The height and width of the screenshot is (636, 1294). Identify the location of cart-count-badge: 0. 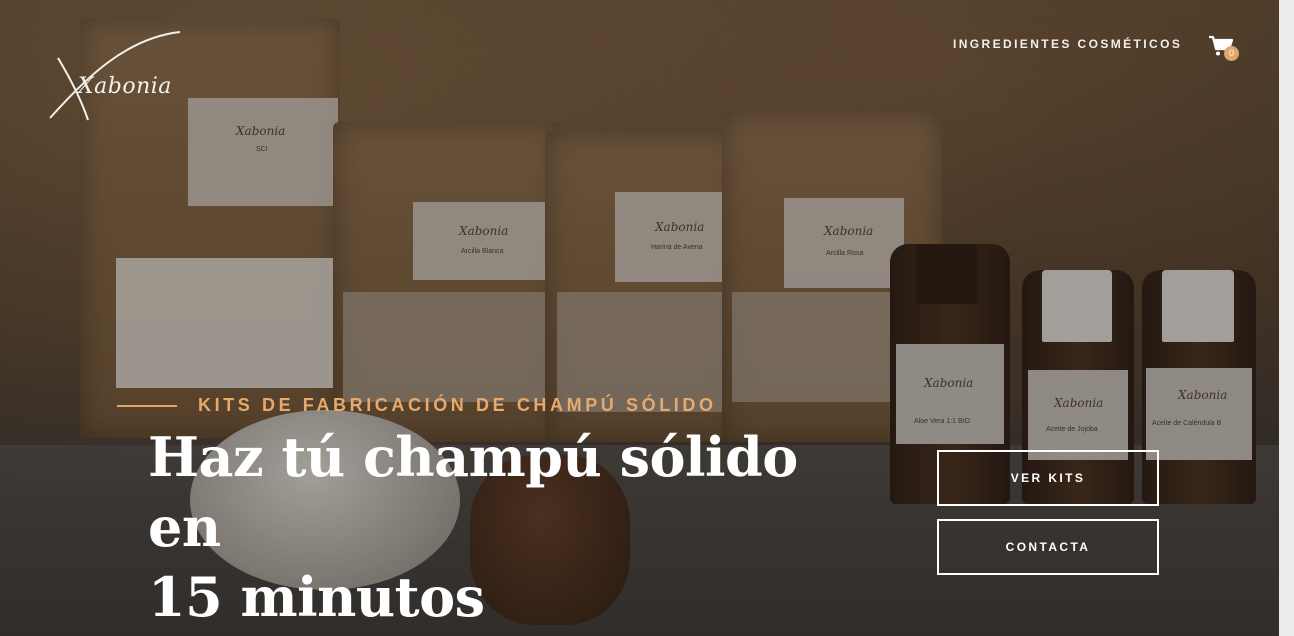
(1231, 53).